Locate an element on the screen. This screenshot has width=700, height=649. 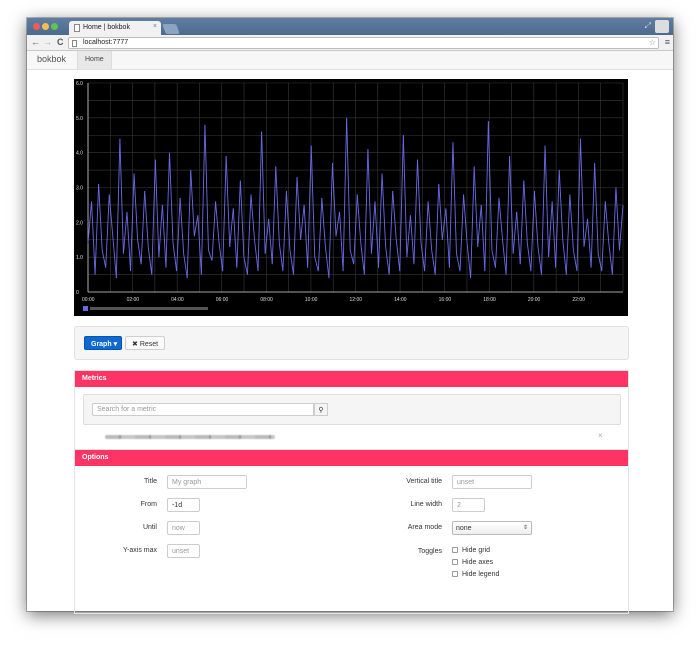
legend-label-blurred is located at coordinates (149, 308).